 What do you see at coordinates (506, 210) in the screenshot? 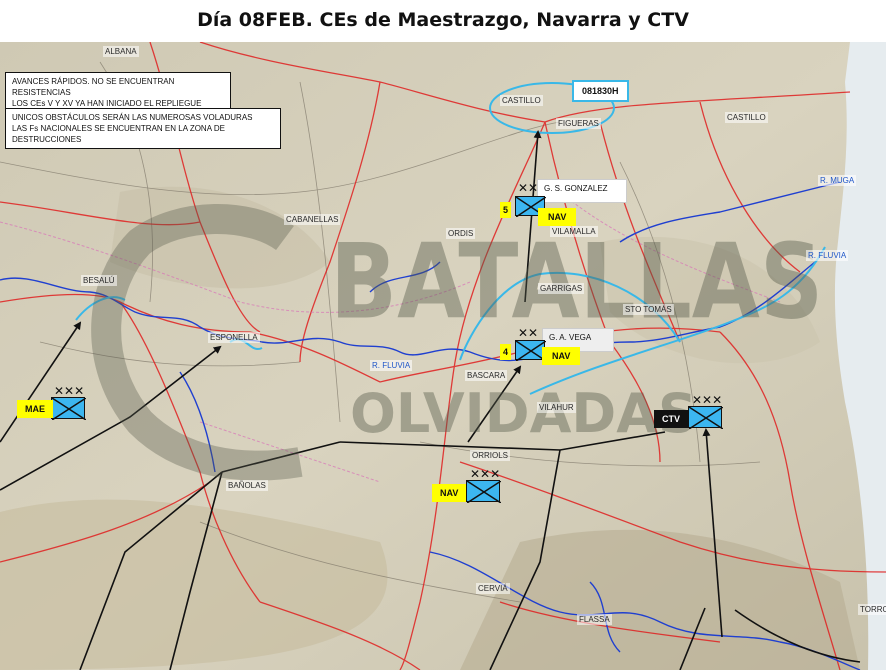
I see `unit-gonzalez-number: 5` at bounding box center [506, 210].